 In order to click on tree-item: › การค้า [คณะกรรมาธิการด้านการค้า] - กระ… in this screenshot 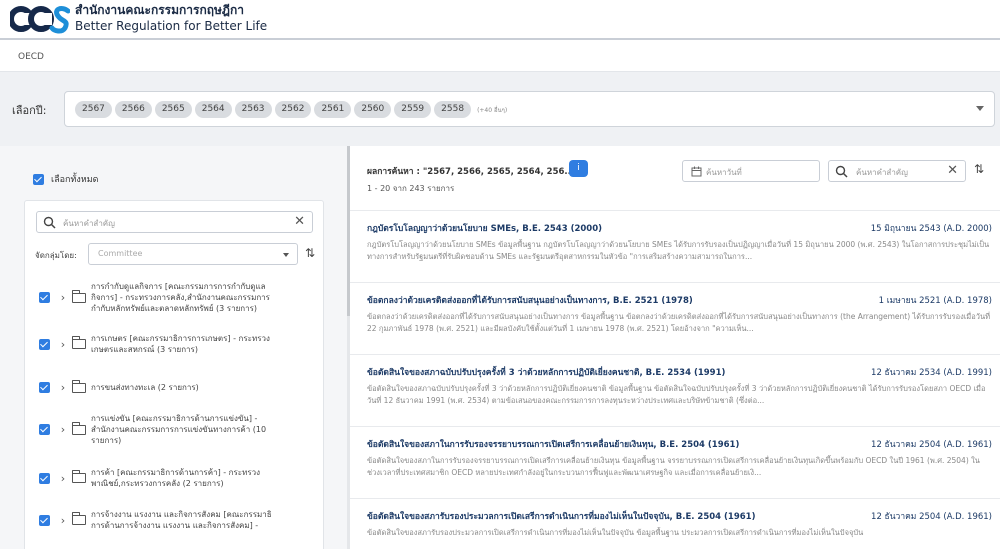, I will do `click(181, 478)`.